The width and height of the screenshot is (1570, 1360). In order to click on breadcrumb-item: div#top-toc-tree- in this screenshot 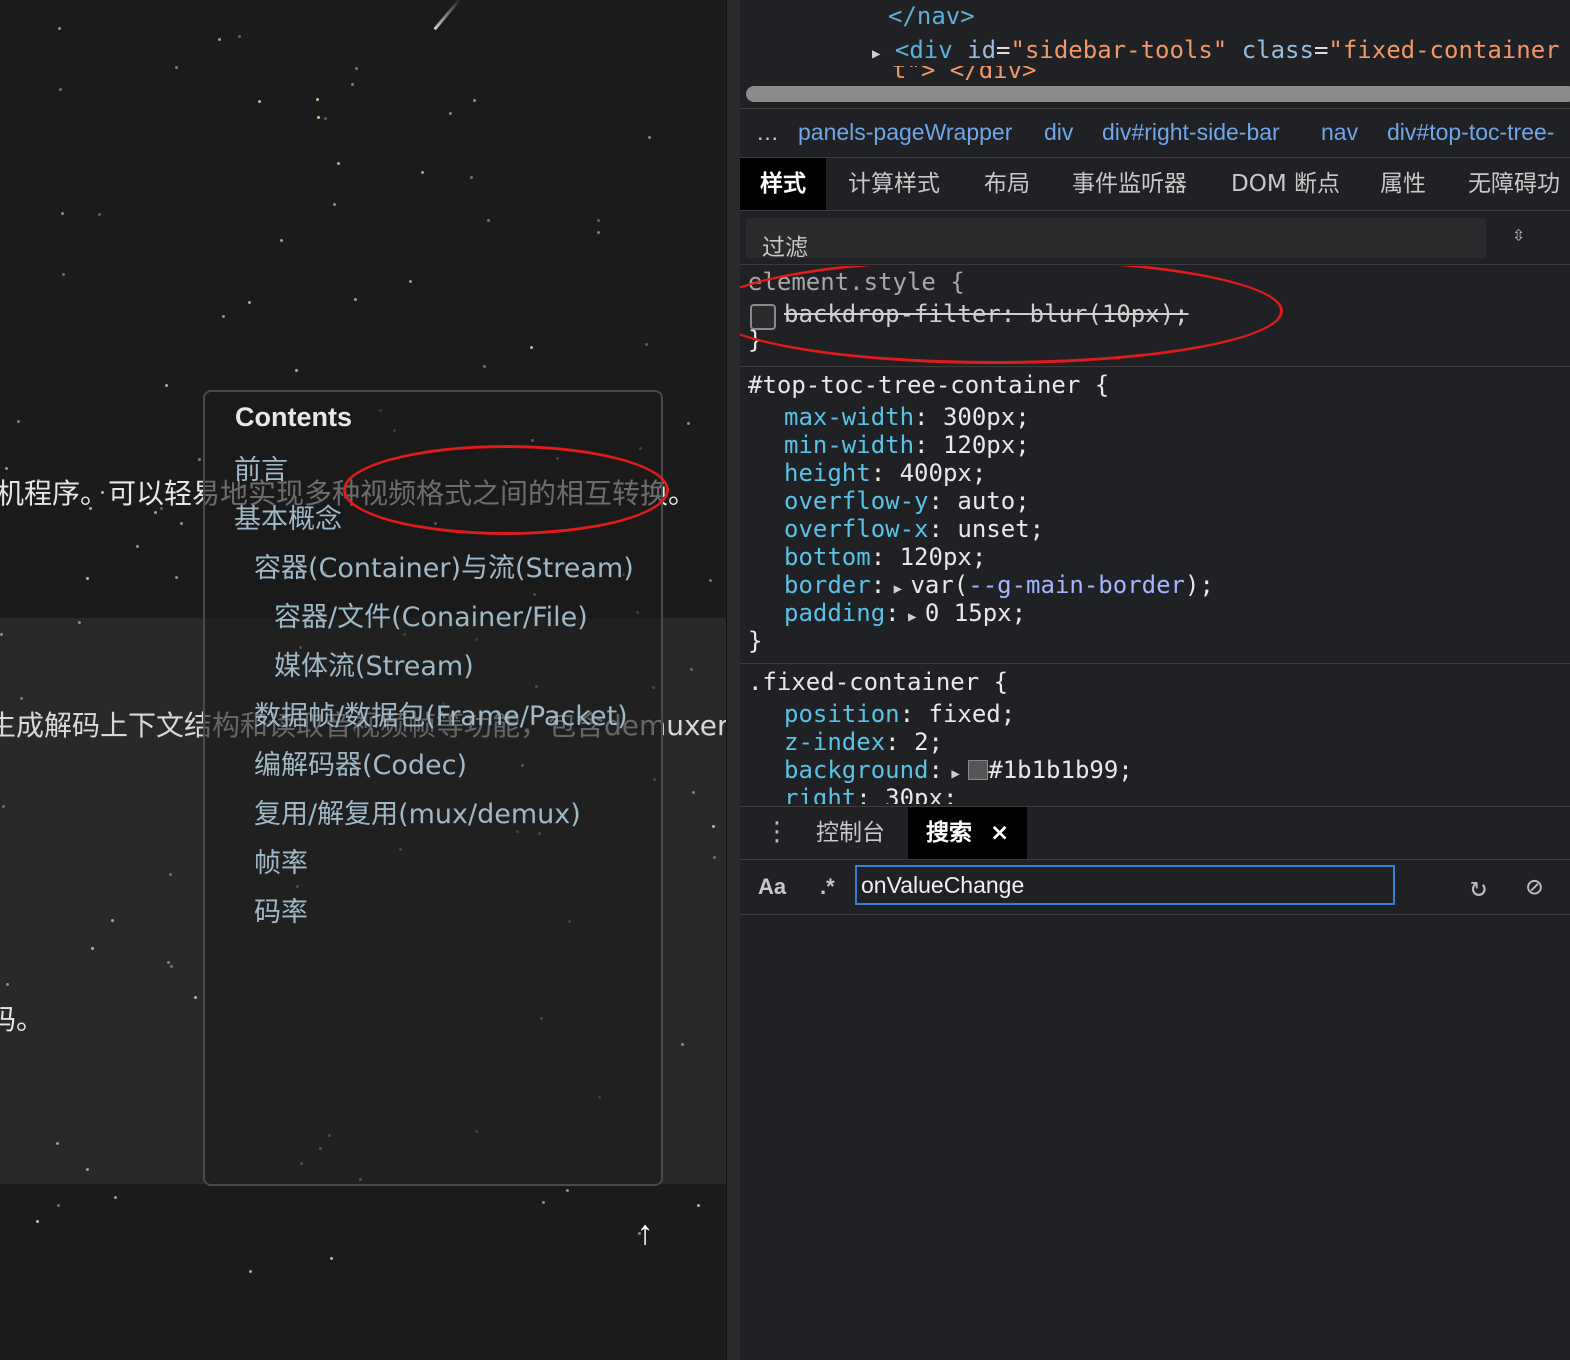, I will do `click(1470, 132)`.